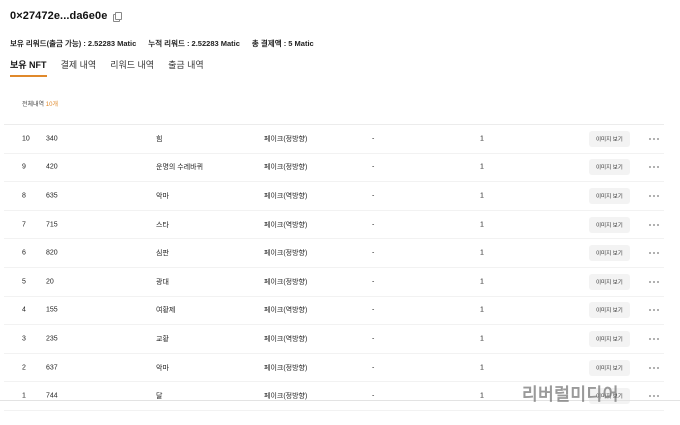 This screenshot has width=680, height=425. I want to click on table-row: 4 155 여황제 페이크(역방향) - 1 이미지 보기, so click(334, 311).